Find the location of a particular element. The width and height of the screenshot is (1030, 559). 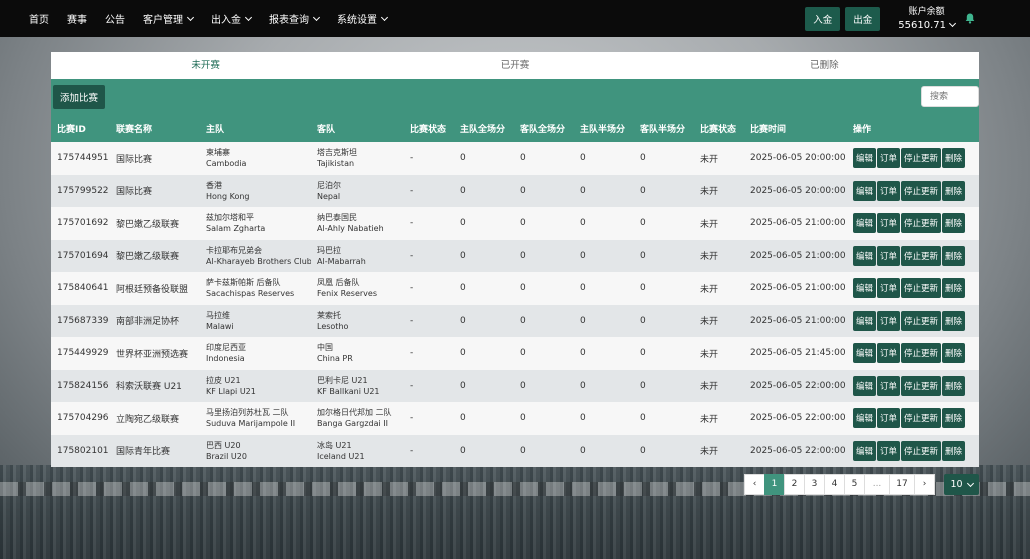

away-team-en: KF Ballkani U21 is located at coordinates (348, 391).